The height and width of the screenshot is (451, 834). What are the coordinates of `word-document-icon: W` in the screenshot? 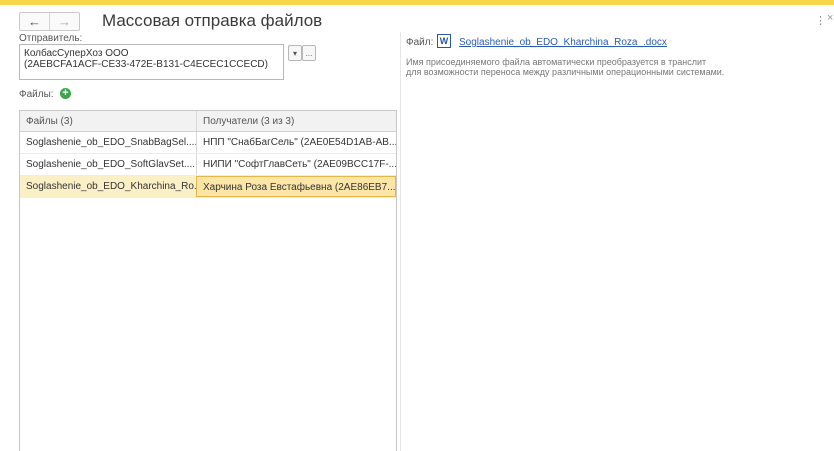 It's located at (444, 41).